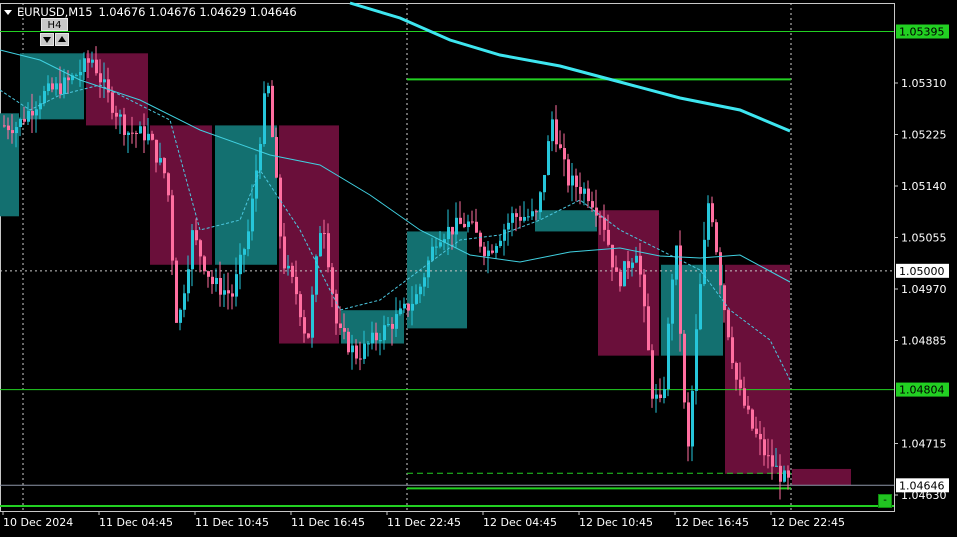 Image resolution: width=957 pixels, height=537 pixels. I want to click on trade-status-indicator: -, so click(885, 501).